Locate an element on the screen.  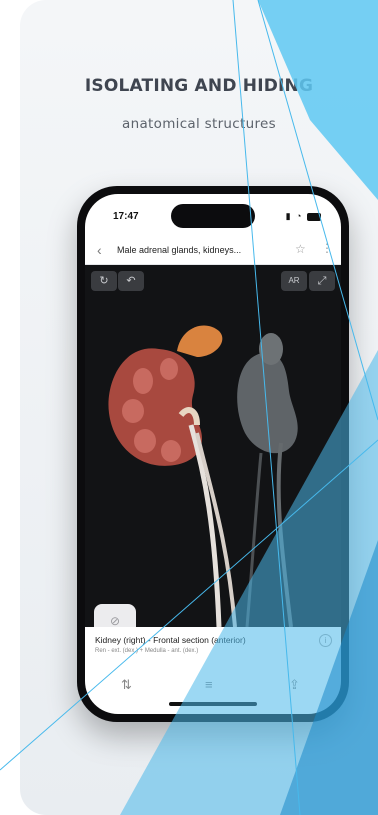
tab-share-icon: ⇪ is located at coordinates (294, 685).